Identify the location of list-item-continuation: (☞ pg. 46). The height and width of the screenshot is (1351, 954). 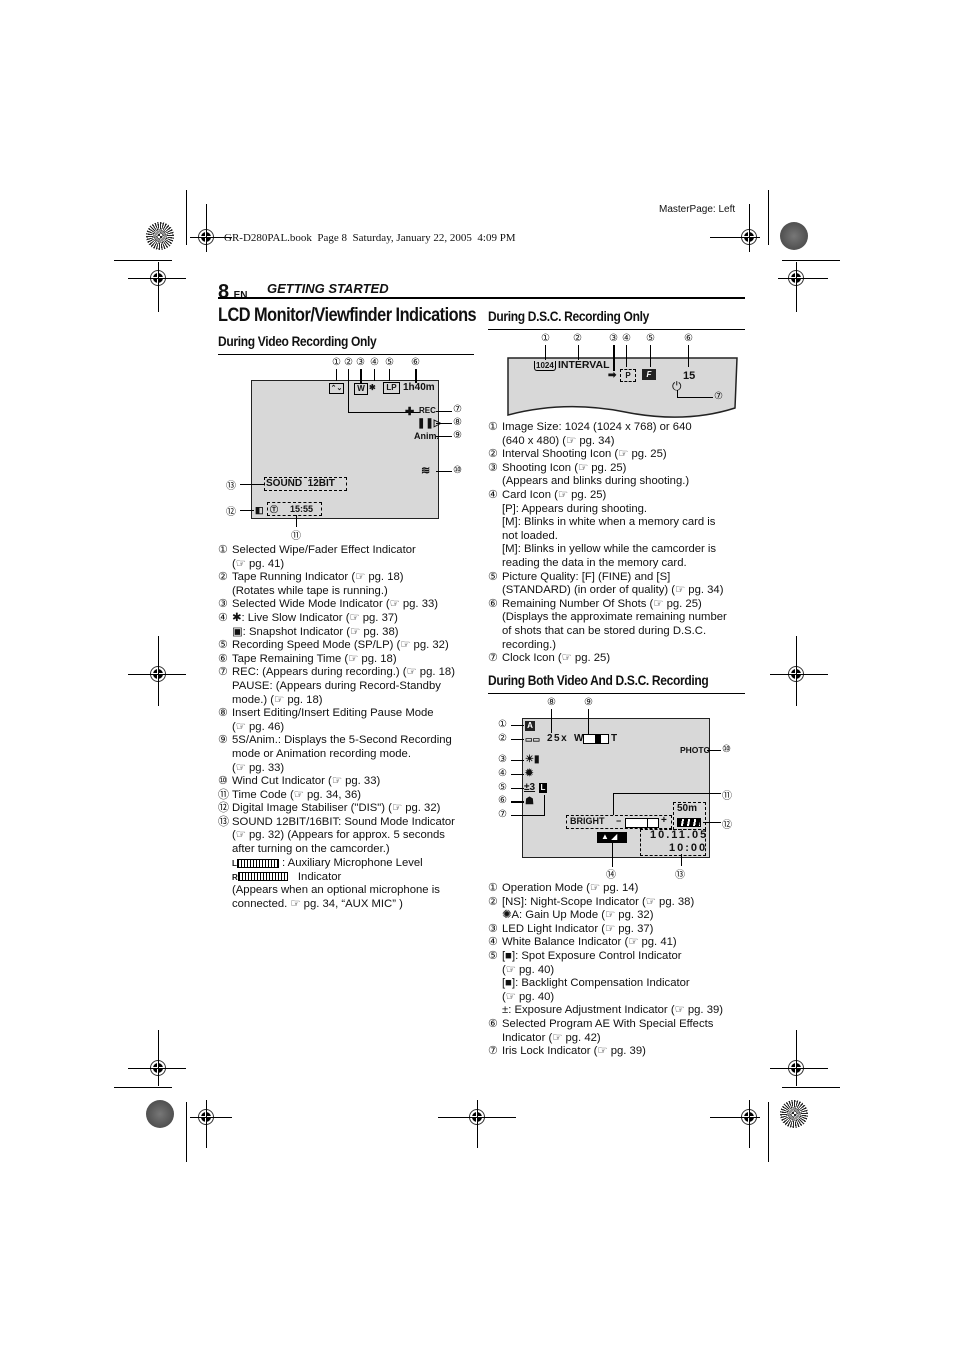
(258, 726).